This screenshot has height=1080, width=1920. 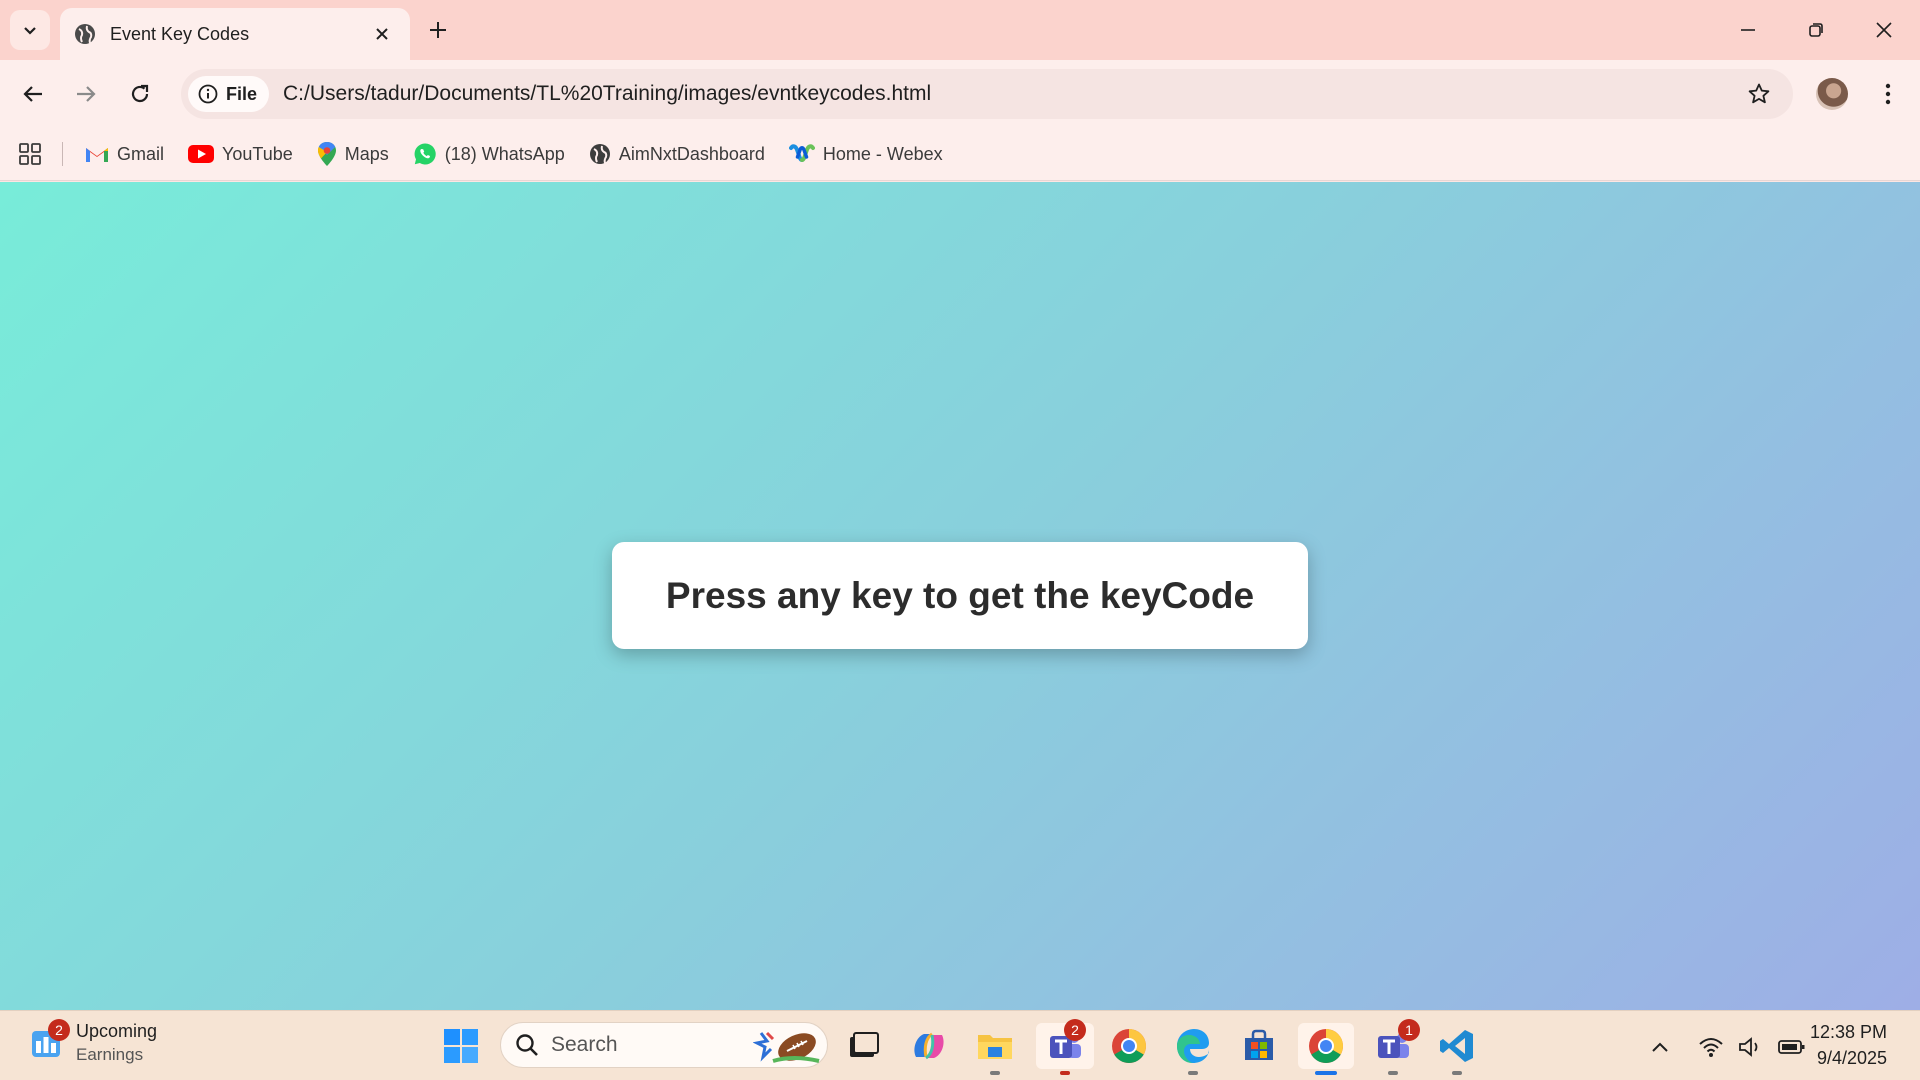 I want to click on forward-button, so click(x=86, y=94).